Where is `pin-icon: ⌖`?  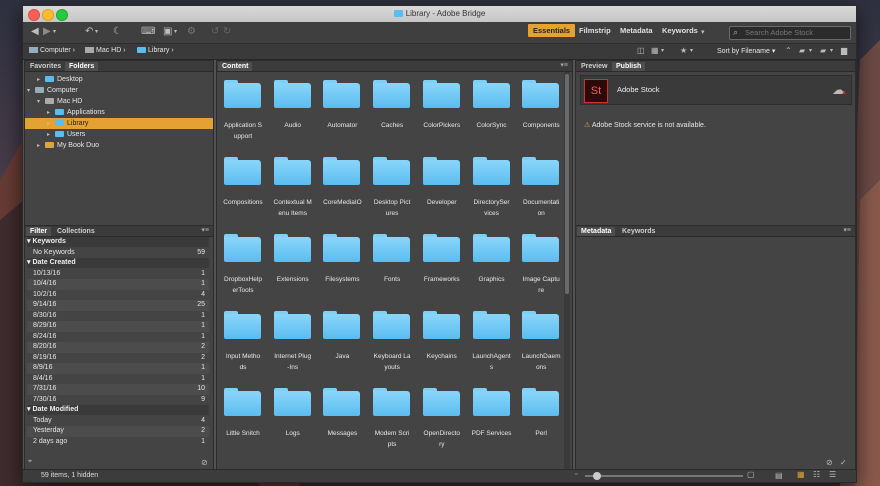
pin-icon: ⌖ is located at coordinates (30, 462).